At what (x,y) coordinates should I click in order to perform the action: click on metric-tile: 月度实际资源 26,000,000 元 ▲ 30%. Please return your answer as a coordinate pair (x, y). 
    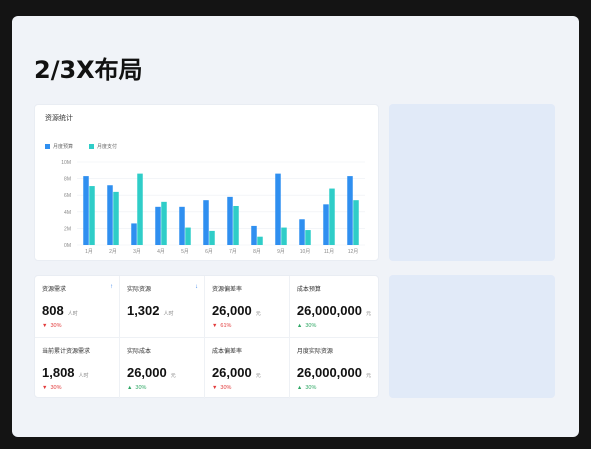
    Looking at the image, I should click on (334, 368).